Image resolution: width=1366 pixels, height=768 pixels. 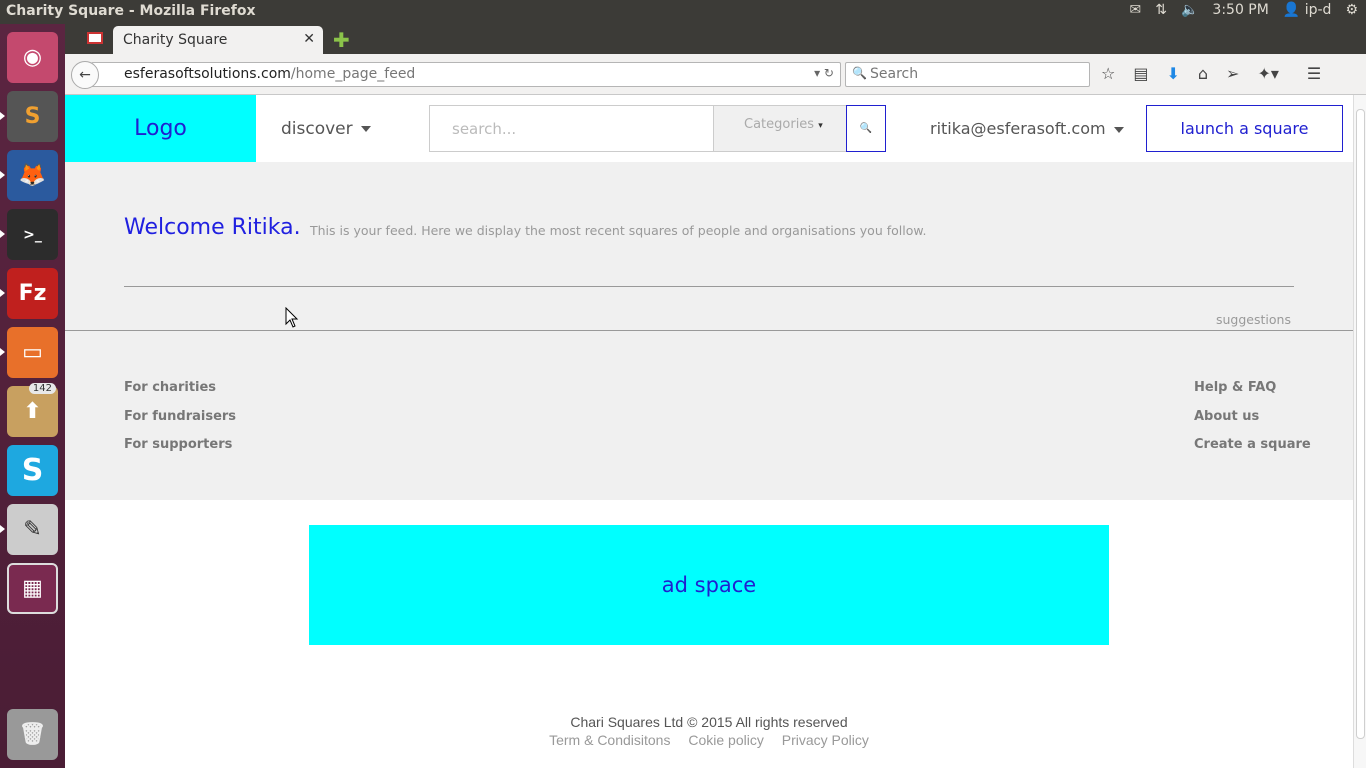 I want to click on launch-square-button: launch a square, so click(x=1244, y=128).